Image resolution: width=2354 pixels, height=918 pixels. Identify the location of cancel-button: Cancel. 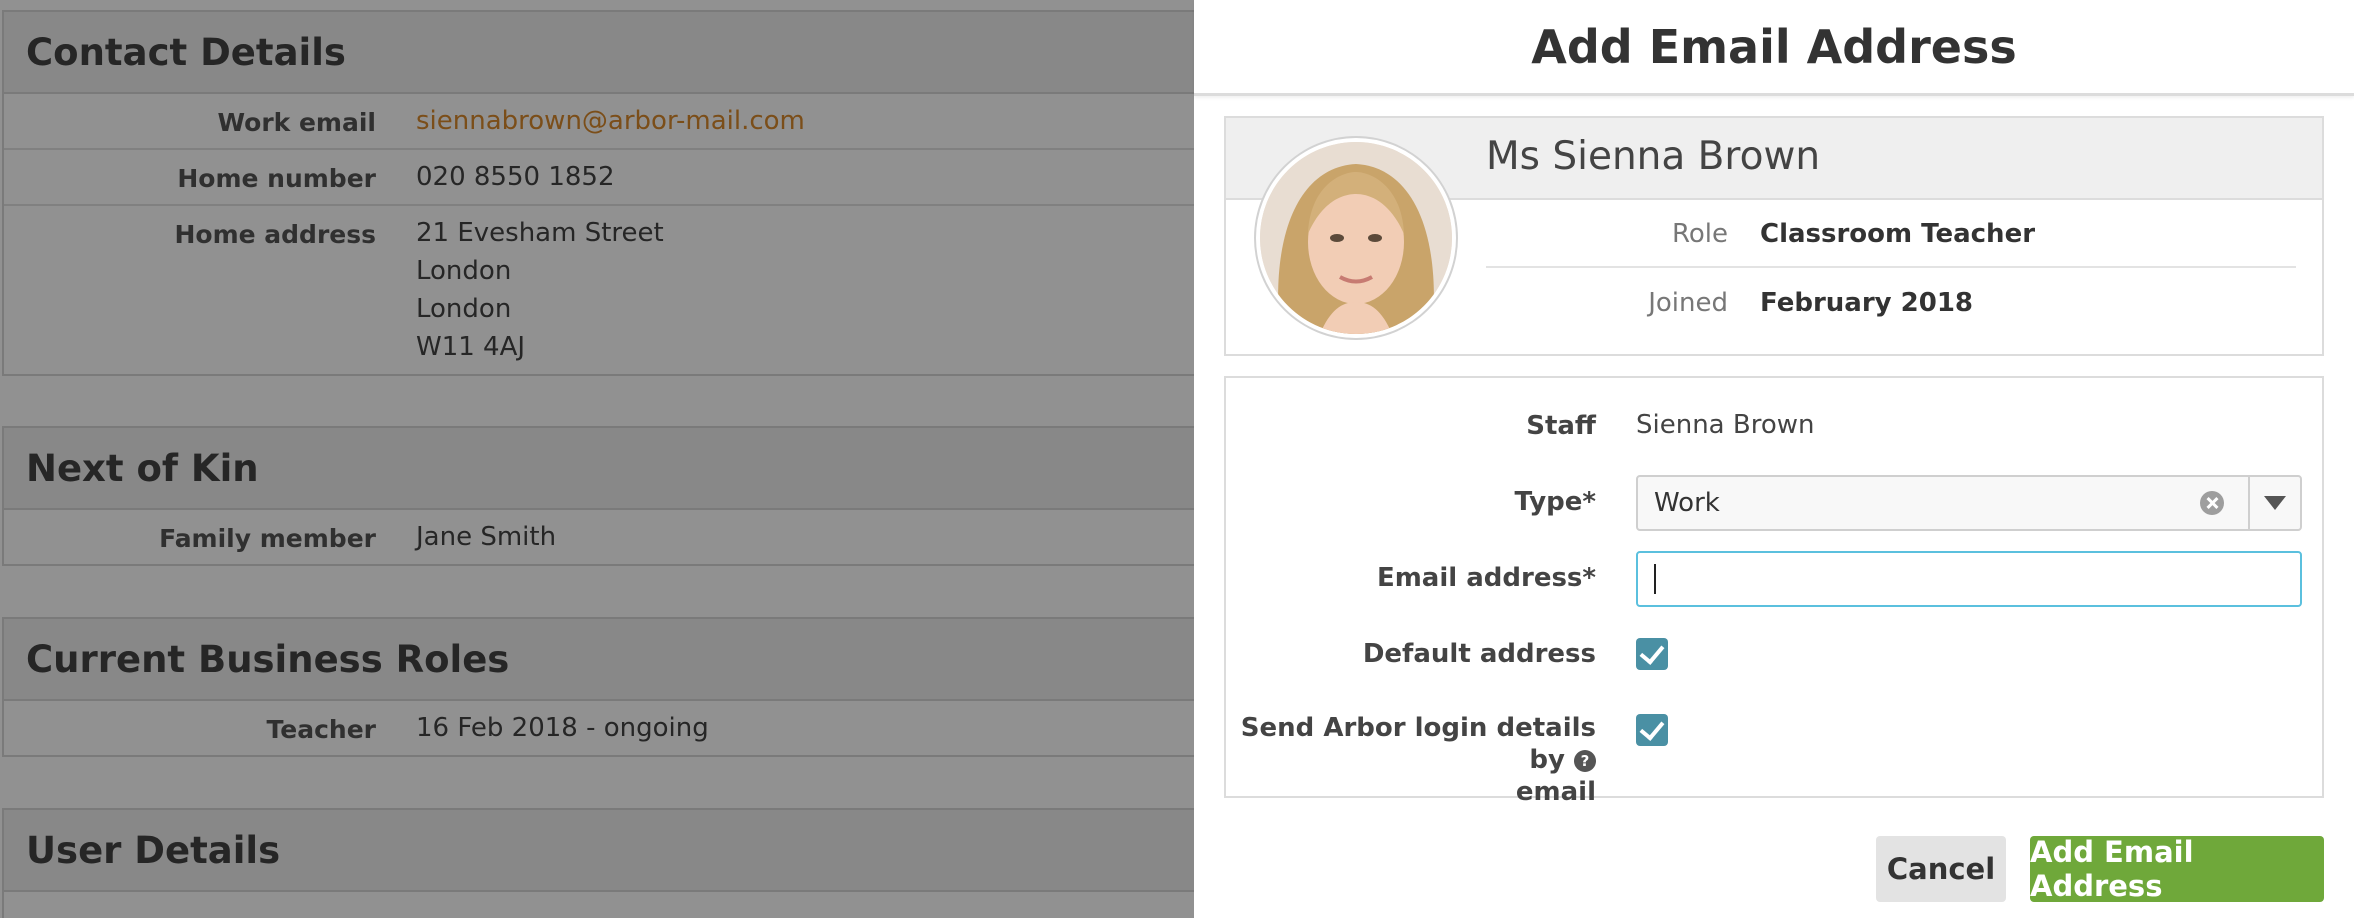
(1941, 869).